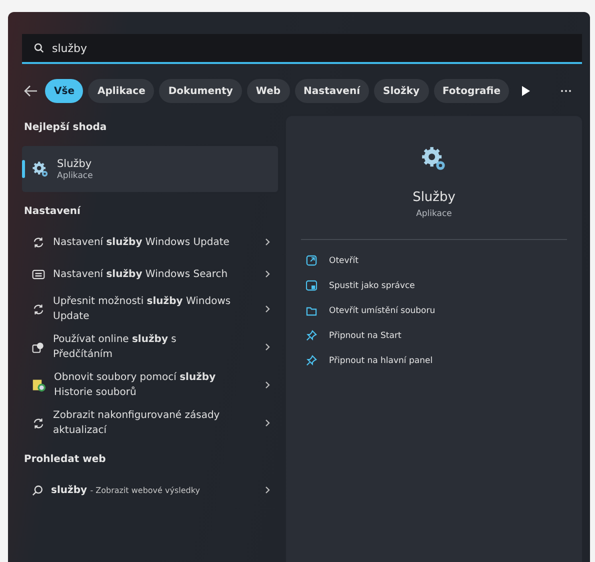 The width and height of the screenshot is (595, 562). Describe the element at coordinates (75, 164) in the screenshot. I see `app-title: Služby` at that location.